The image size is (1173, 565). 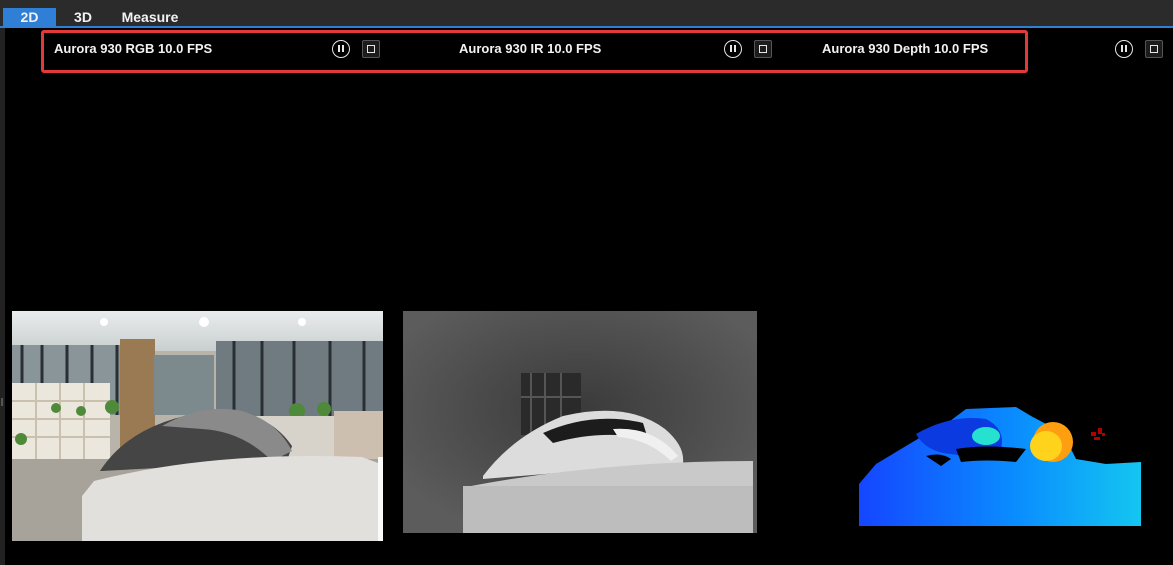 I want to click on depth-stop-button, so click(x=1154, y=49).